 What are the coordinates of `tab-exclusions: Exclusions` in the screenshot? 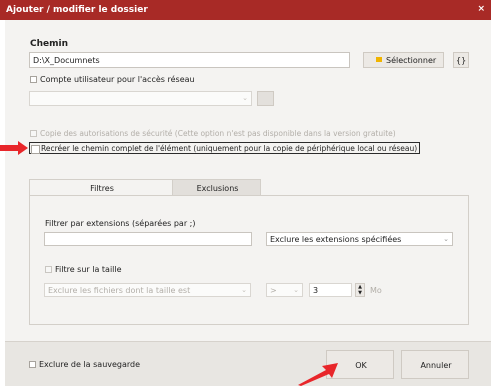 It's located at (216, 187).